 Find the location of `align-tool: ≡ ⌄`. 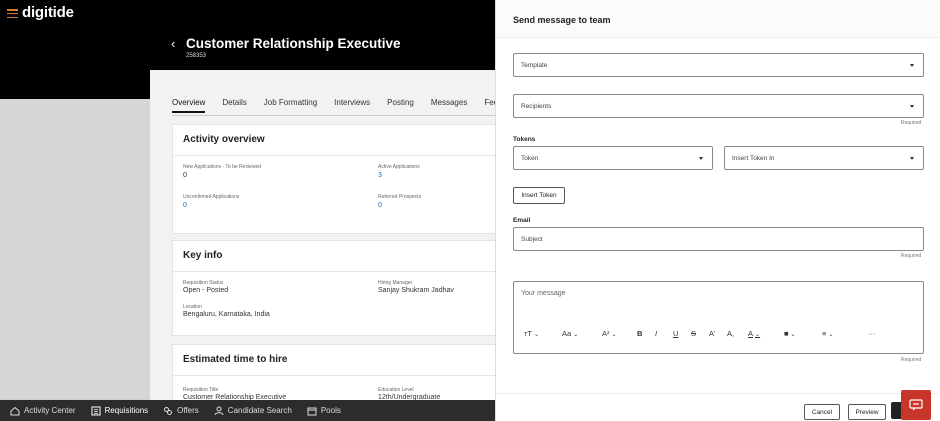

align-tool: ≡ ⌄ is located at coordinates (827, 333).